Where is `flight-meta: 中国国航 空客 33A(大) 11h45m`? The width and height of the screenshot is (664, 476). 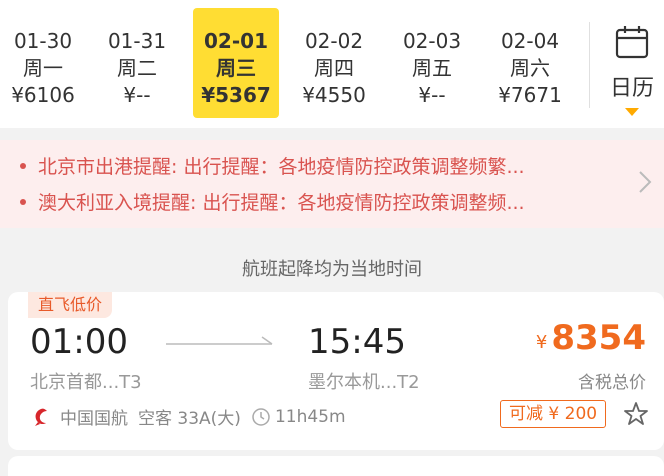
flight-meta: 中国国航 空客 33A(大) 11h45m is located at coordinates (188, 416).